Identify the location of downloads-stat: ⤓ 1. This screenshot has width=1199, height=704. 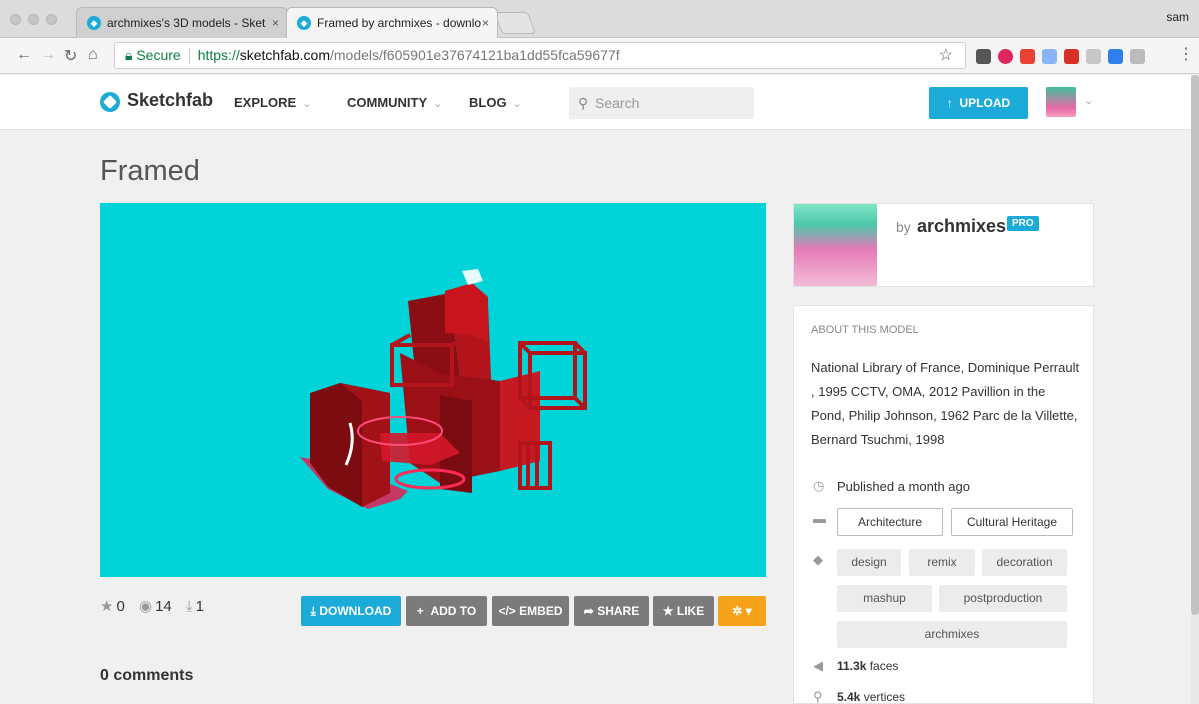
(195, 606).